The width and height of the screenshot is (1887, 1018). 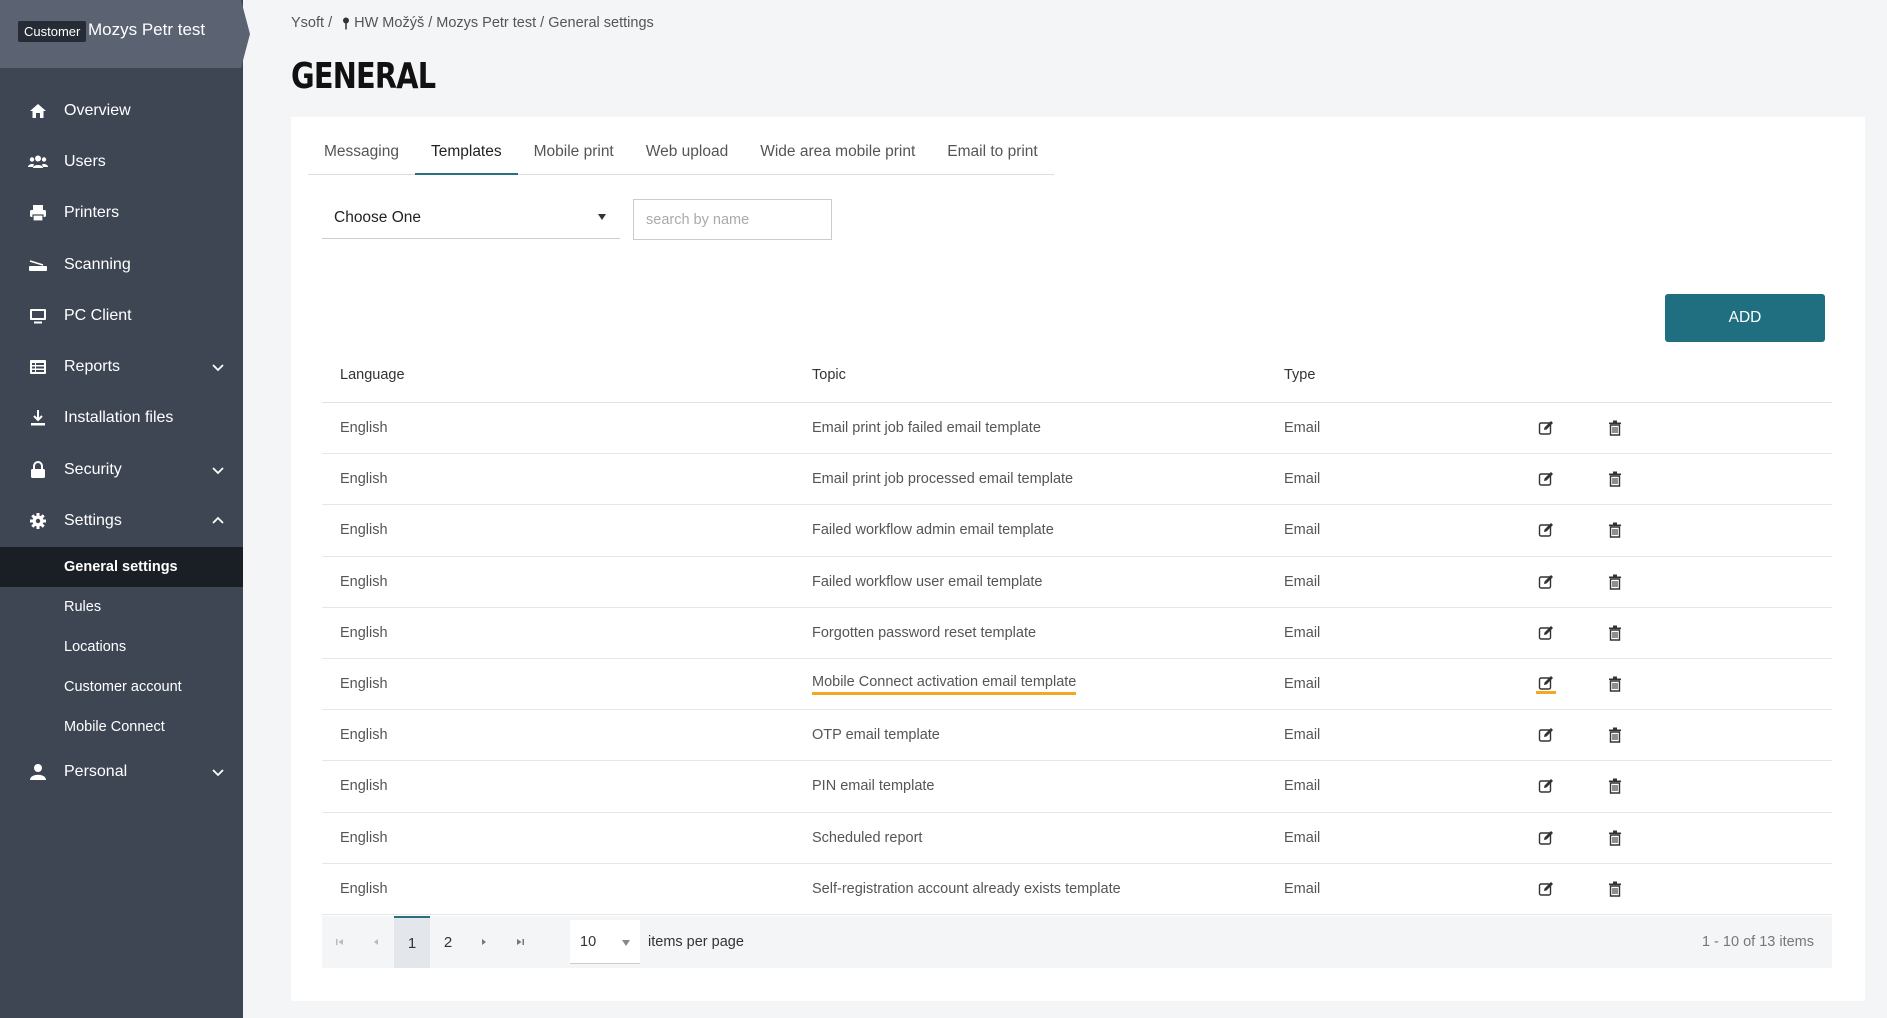 I want to click on type-select-value: Choose One, so click(x=378, y=217).